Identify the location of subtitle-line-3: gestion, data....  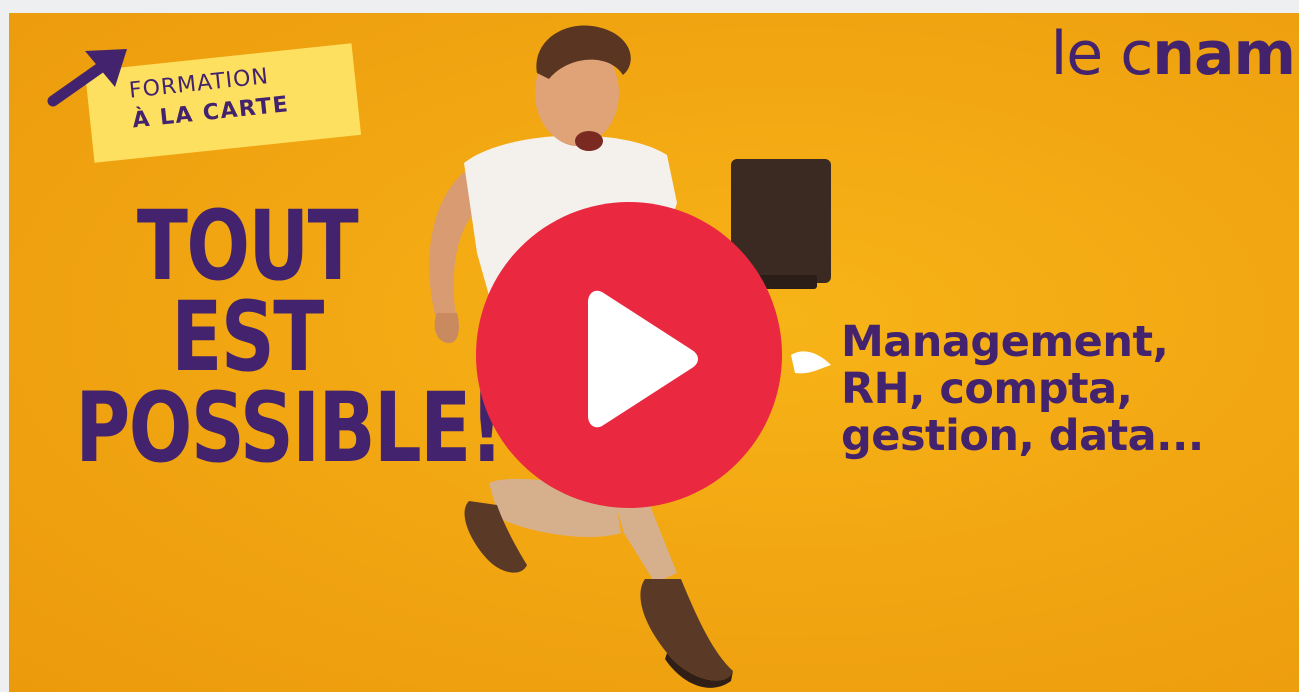
(1022, 436).